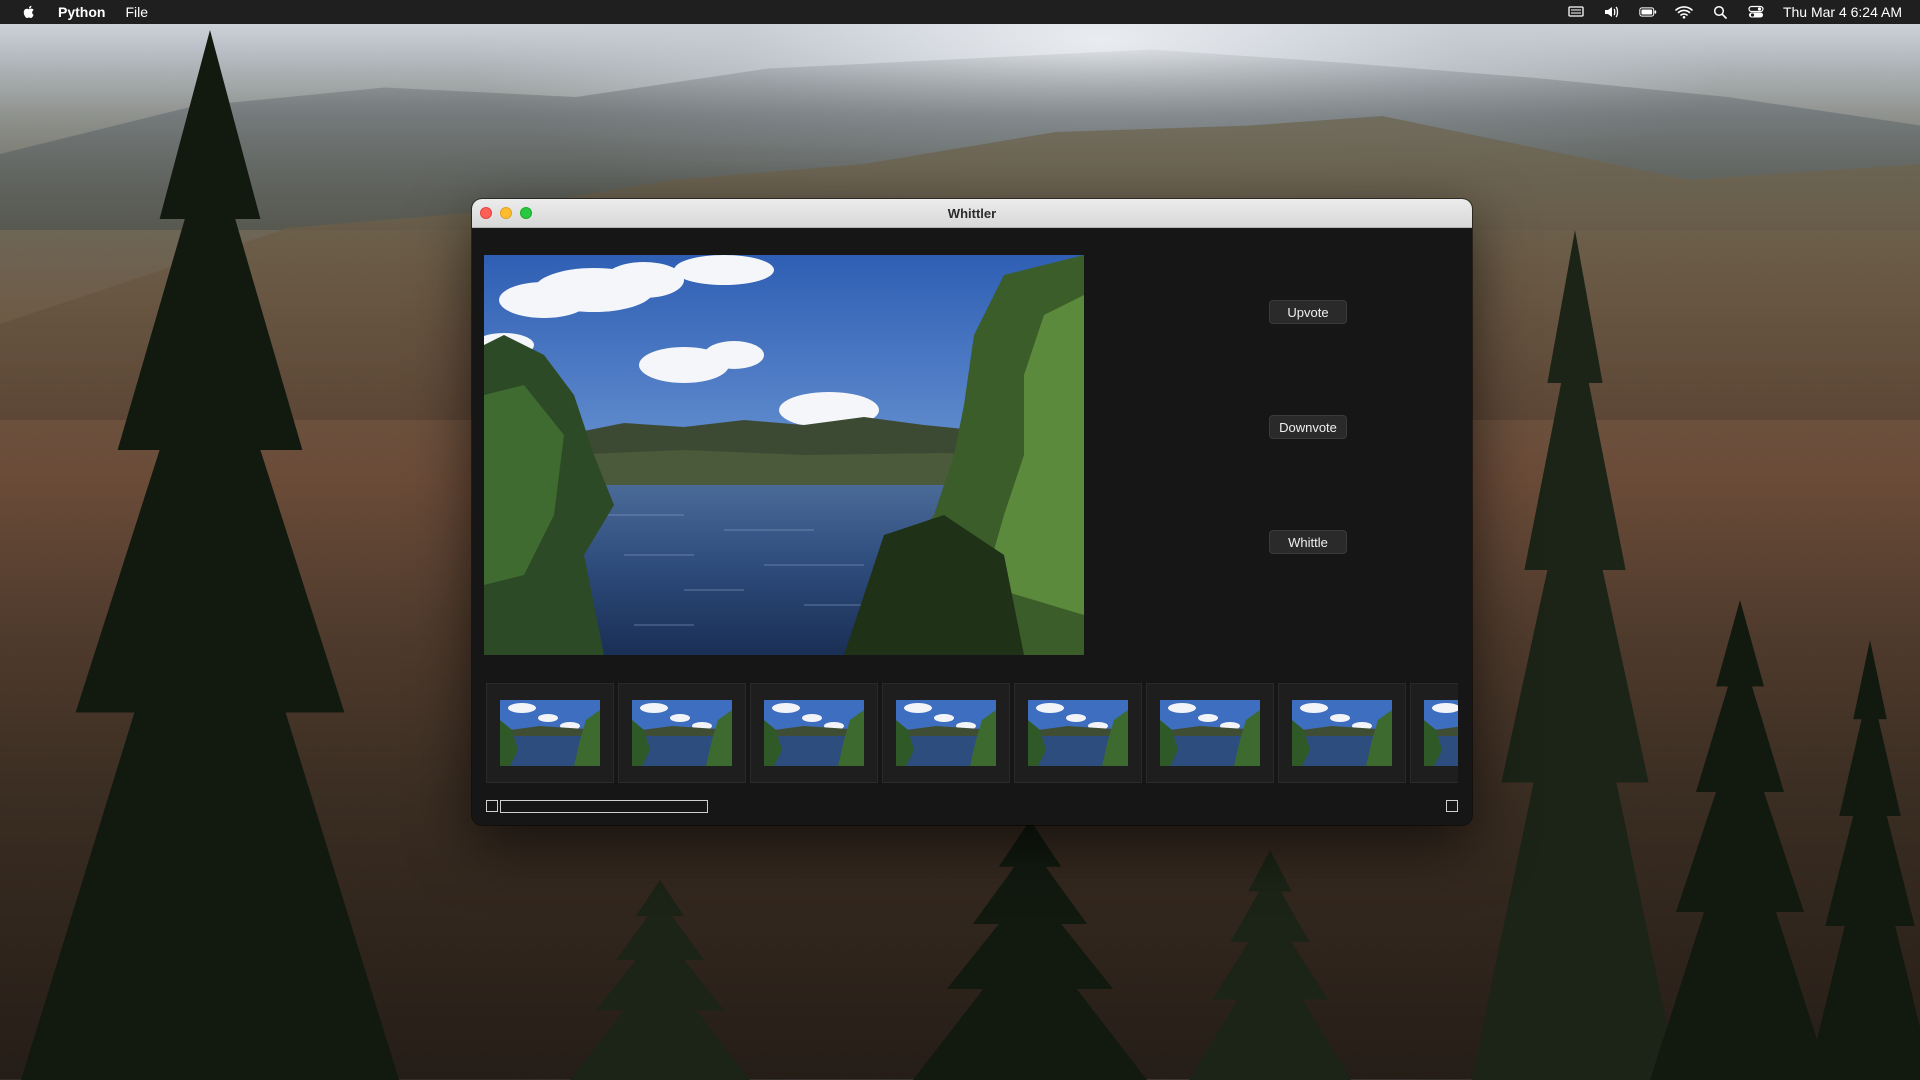  I want to click on menu-bar: Python File Thu Mar 4 6:24 AM, so click(960, 12).